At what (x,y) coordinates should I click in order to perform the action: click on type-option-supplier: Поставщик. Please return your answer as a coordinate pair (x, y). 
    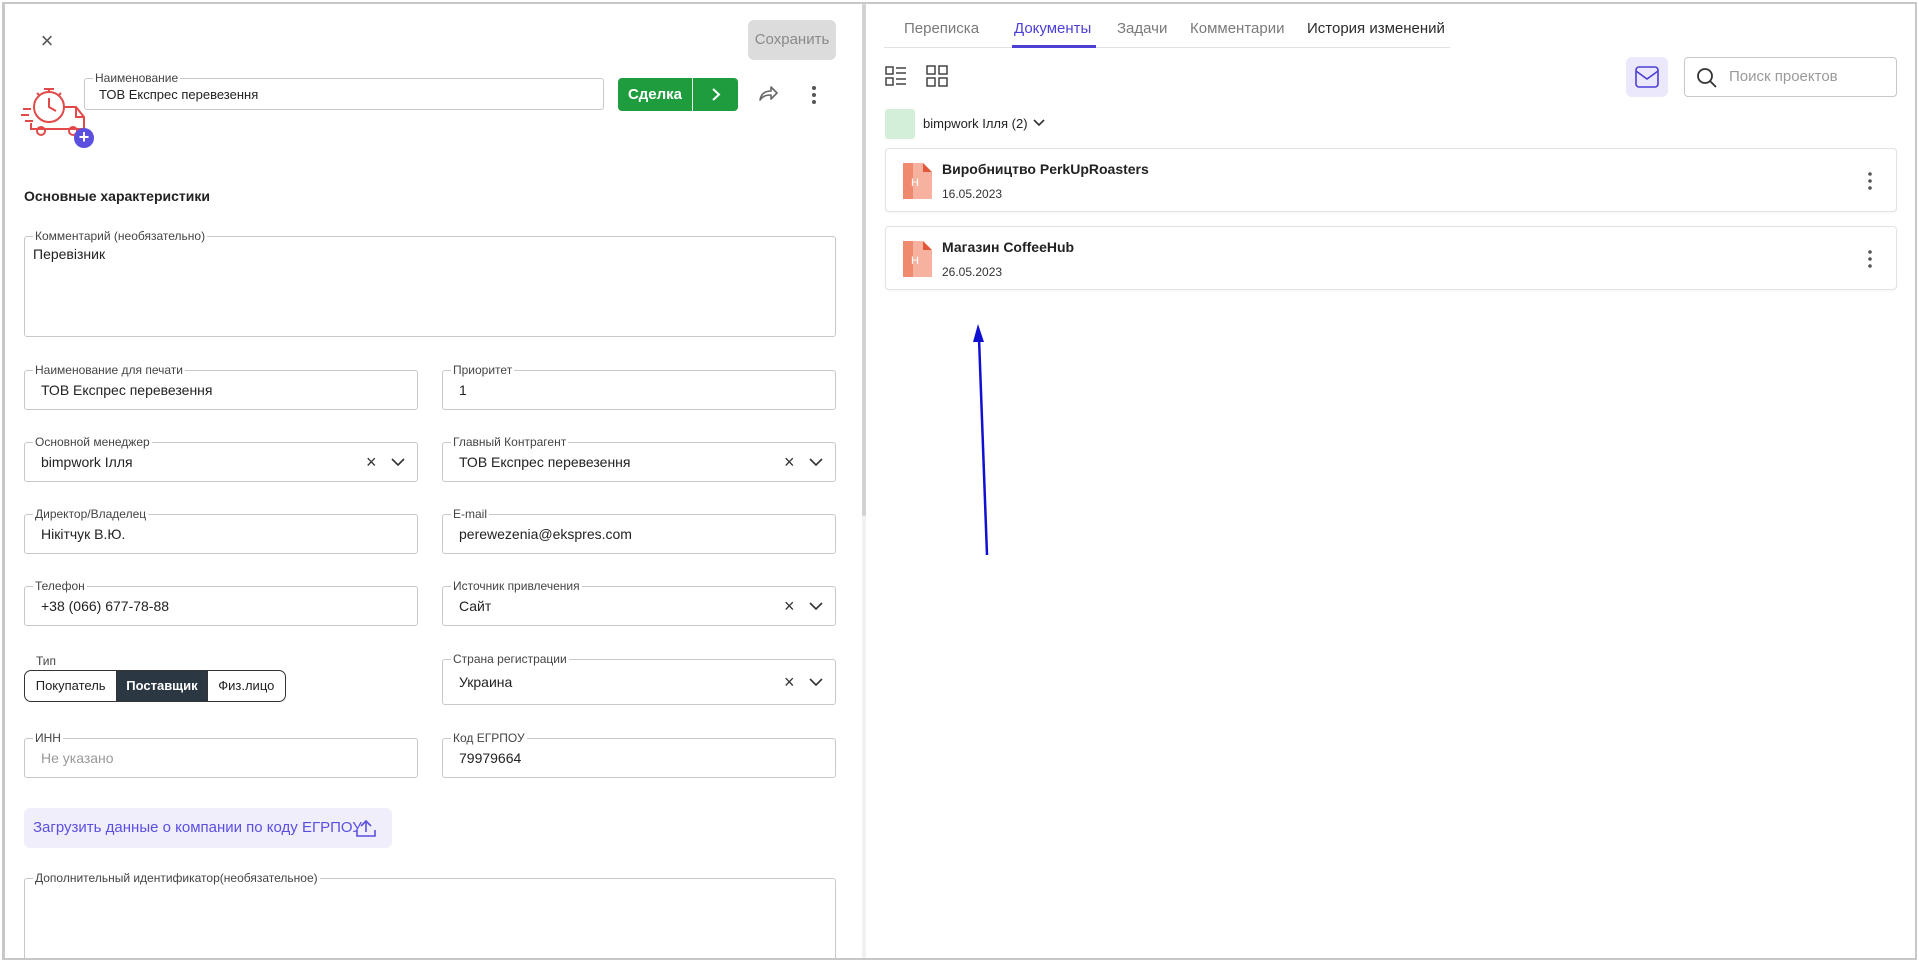
    Looking at the image, I should click on (162, 686).